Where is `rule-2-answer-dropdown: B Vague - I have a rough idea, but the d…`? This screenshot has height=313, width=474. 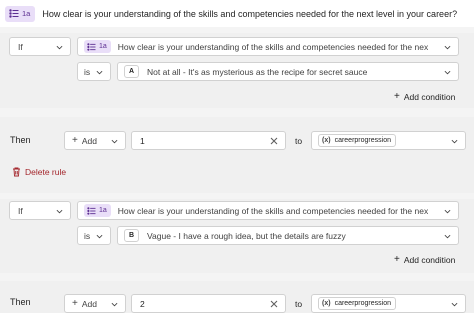
rule-2-answer-dropdown: B Vague - I have a rough idea, but the d… is located at coordinates (288, 235).